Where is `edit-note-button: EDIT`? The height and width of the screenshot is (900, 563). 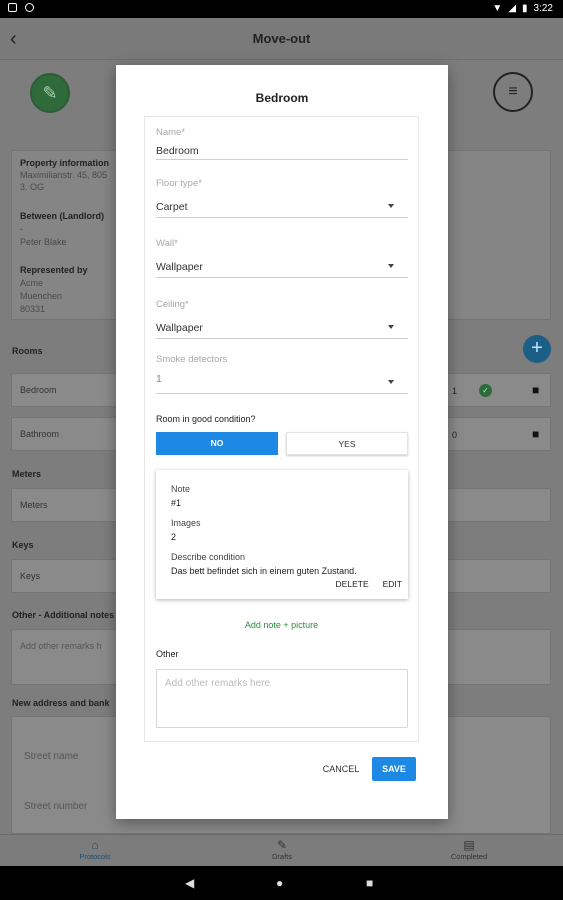
edit-note-button: EDIT is located at coordinates (392, 584).